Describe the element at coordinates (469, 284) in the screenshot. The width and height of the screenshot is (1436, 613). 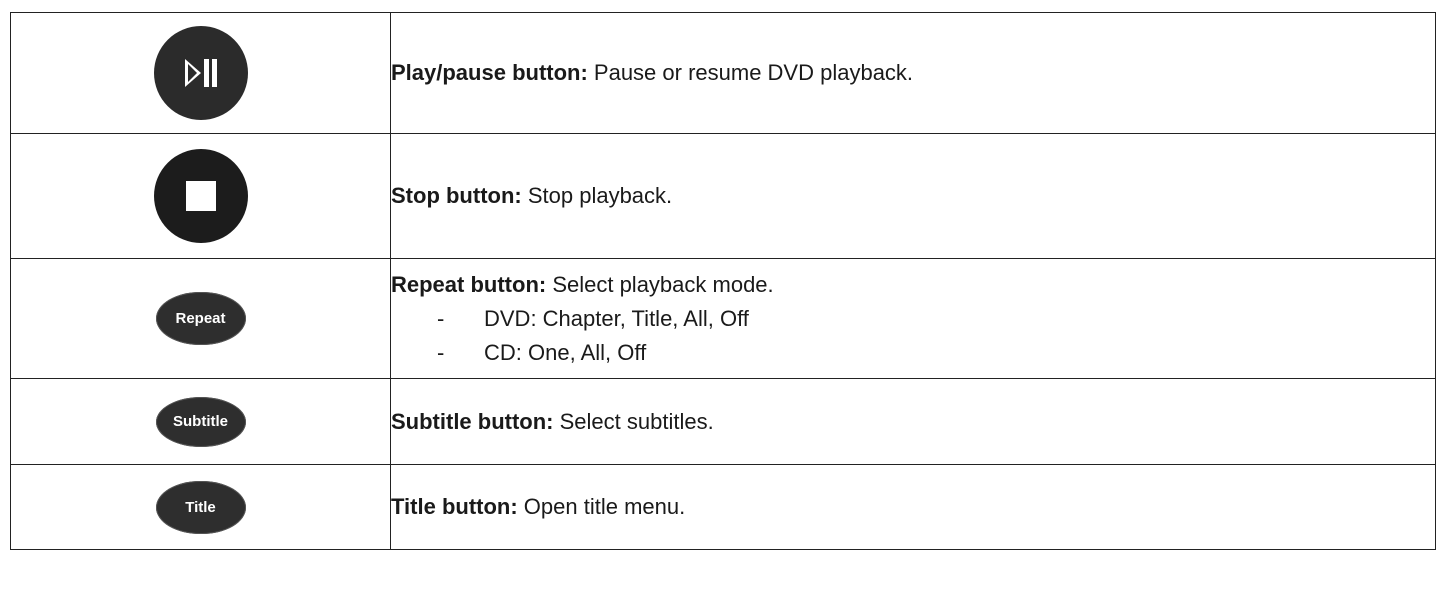
I see `button-name: Repeat button:` at that location.